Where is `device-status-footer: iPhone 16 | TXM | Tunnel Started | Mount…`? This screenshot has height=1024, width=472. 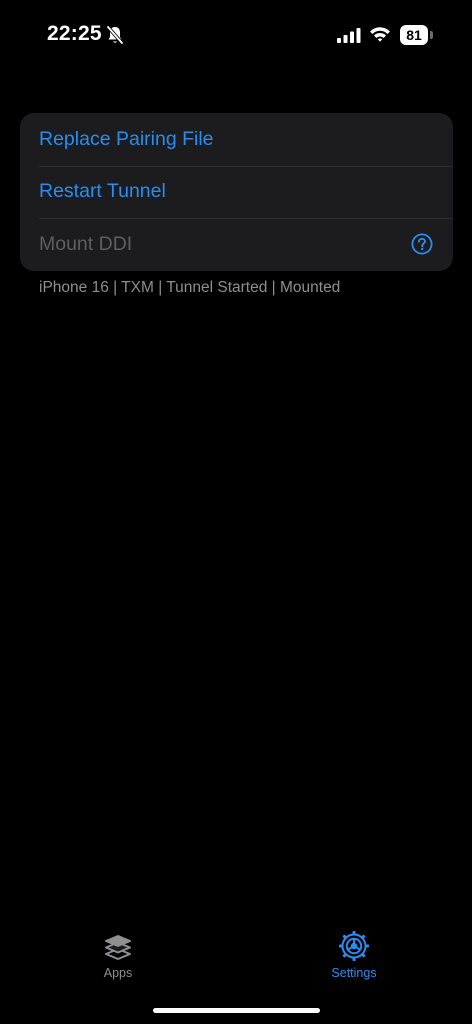
device-status-footer: iPhone 16 | TXM | Tunnel Started | Mount… is located at coordinates (190, 287).